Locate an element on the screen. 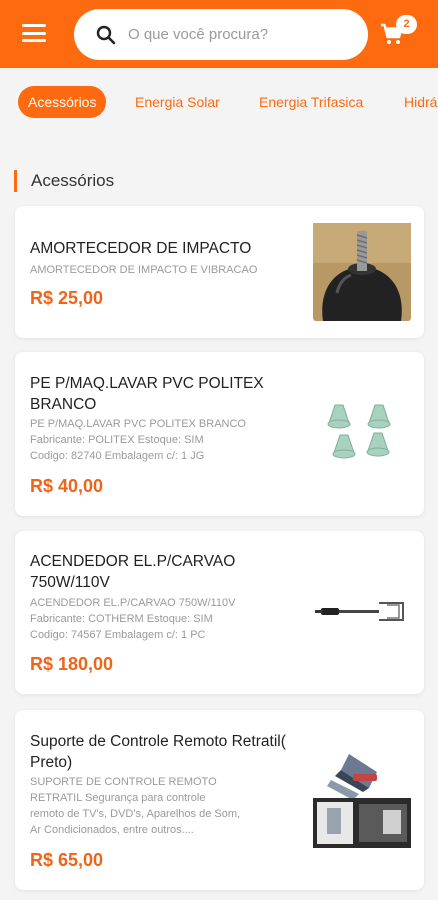 This screenshot has height=900, width=438. search-bar is located at coordinates (221, 34).